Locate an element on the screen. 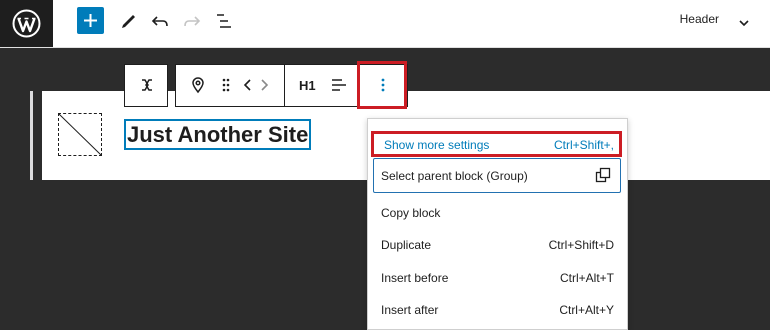  document-title: Header is located at coordinates (699, 19).